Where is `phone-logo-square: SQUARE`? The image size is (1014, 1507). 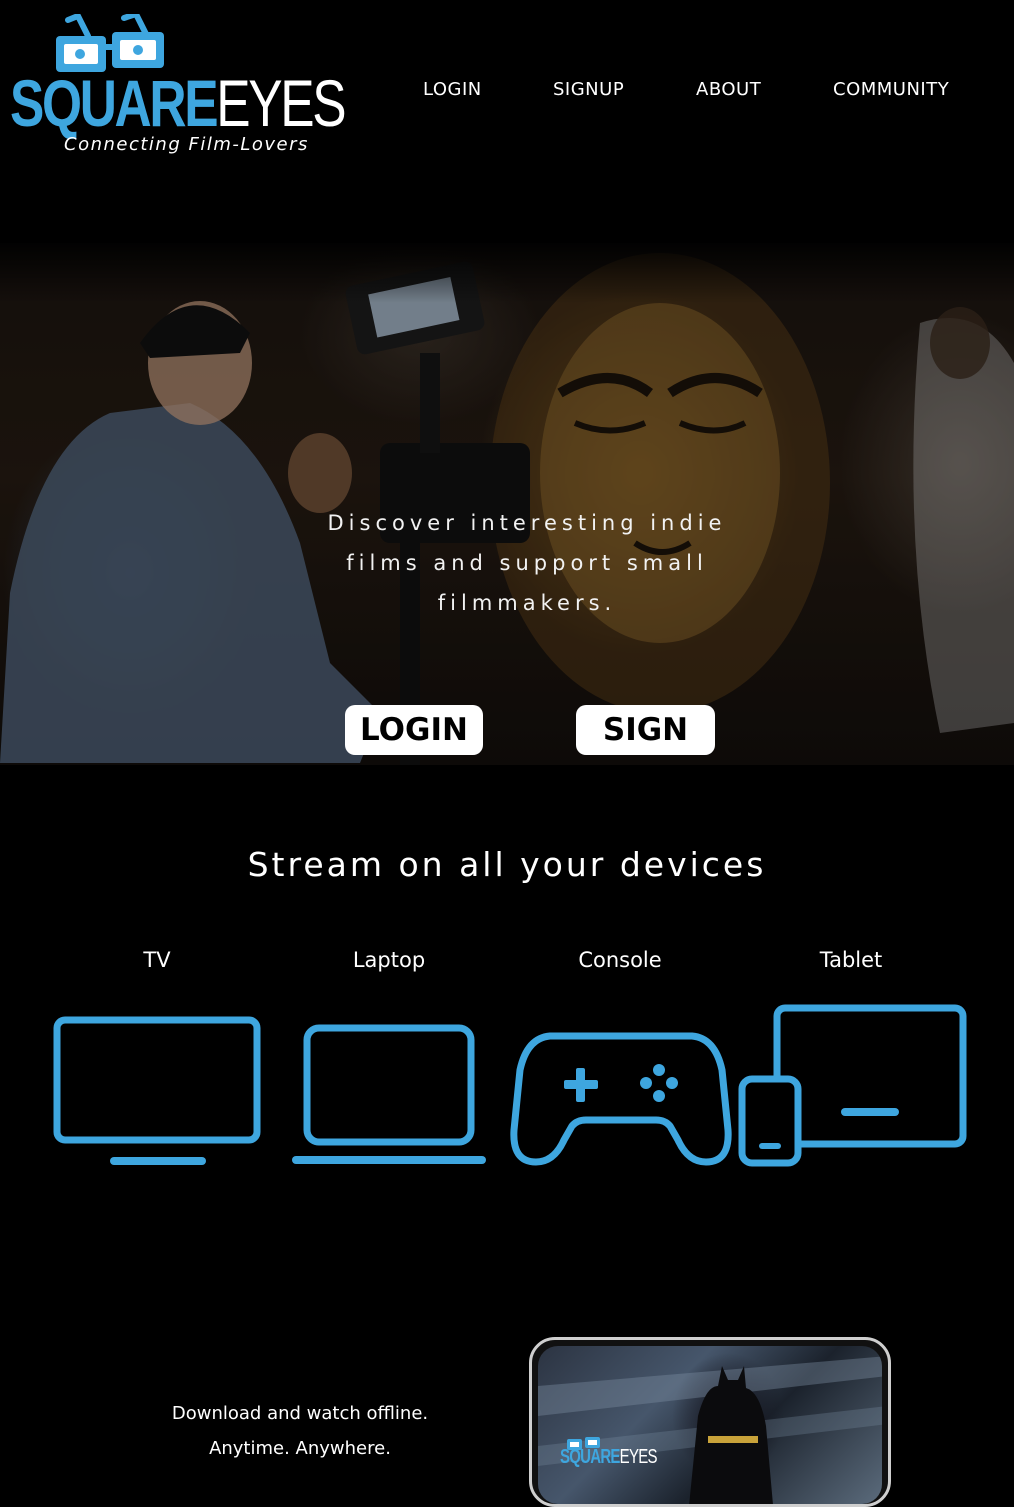 phone-logo-square: SQUARE is located at coordinates (590, 1457).